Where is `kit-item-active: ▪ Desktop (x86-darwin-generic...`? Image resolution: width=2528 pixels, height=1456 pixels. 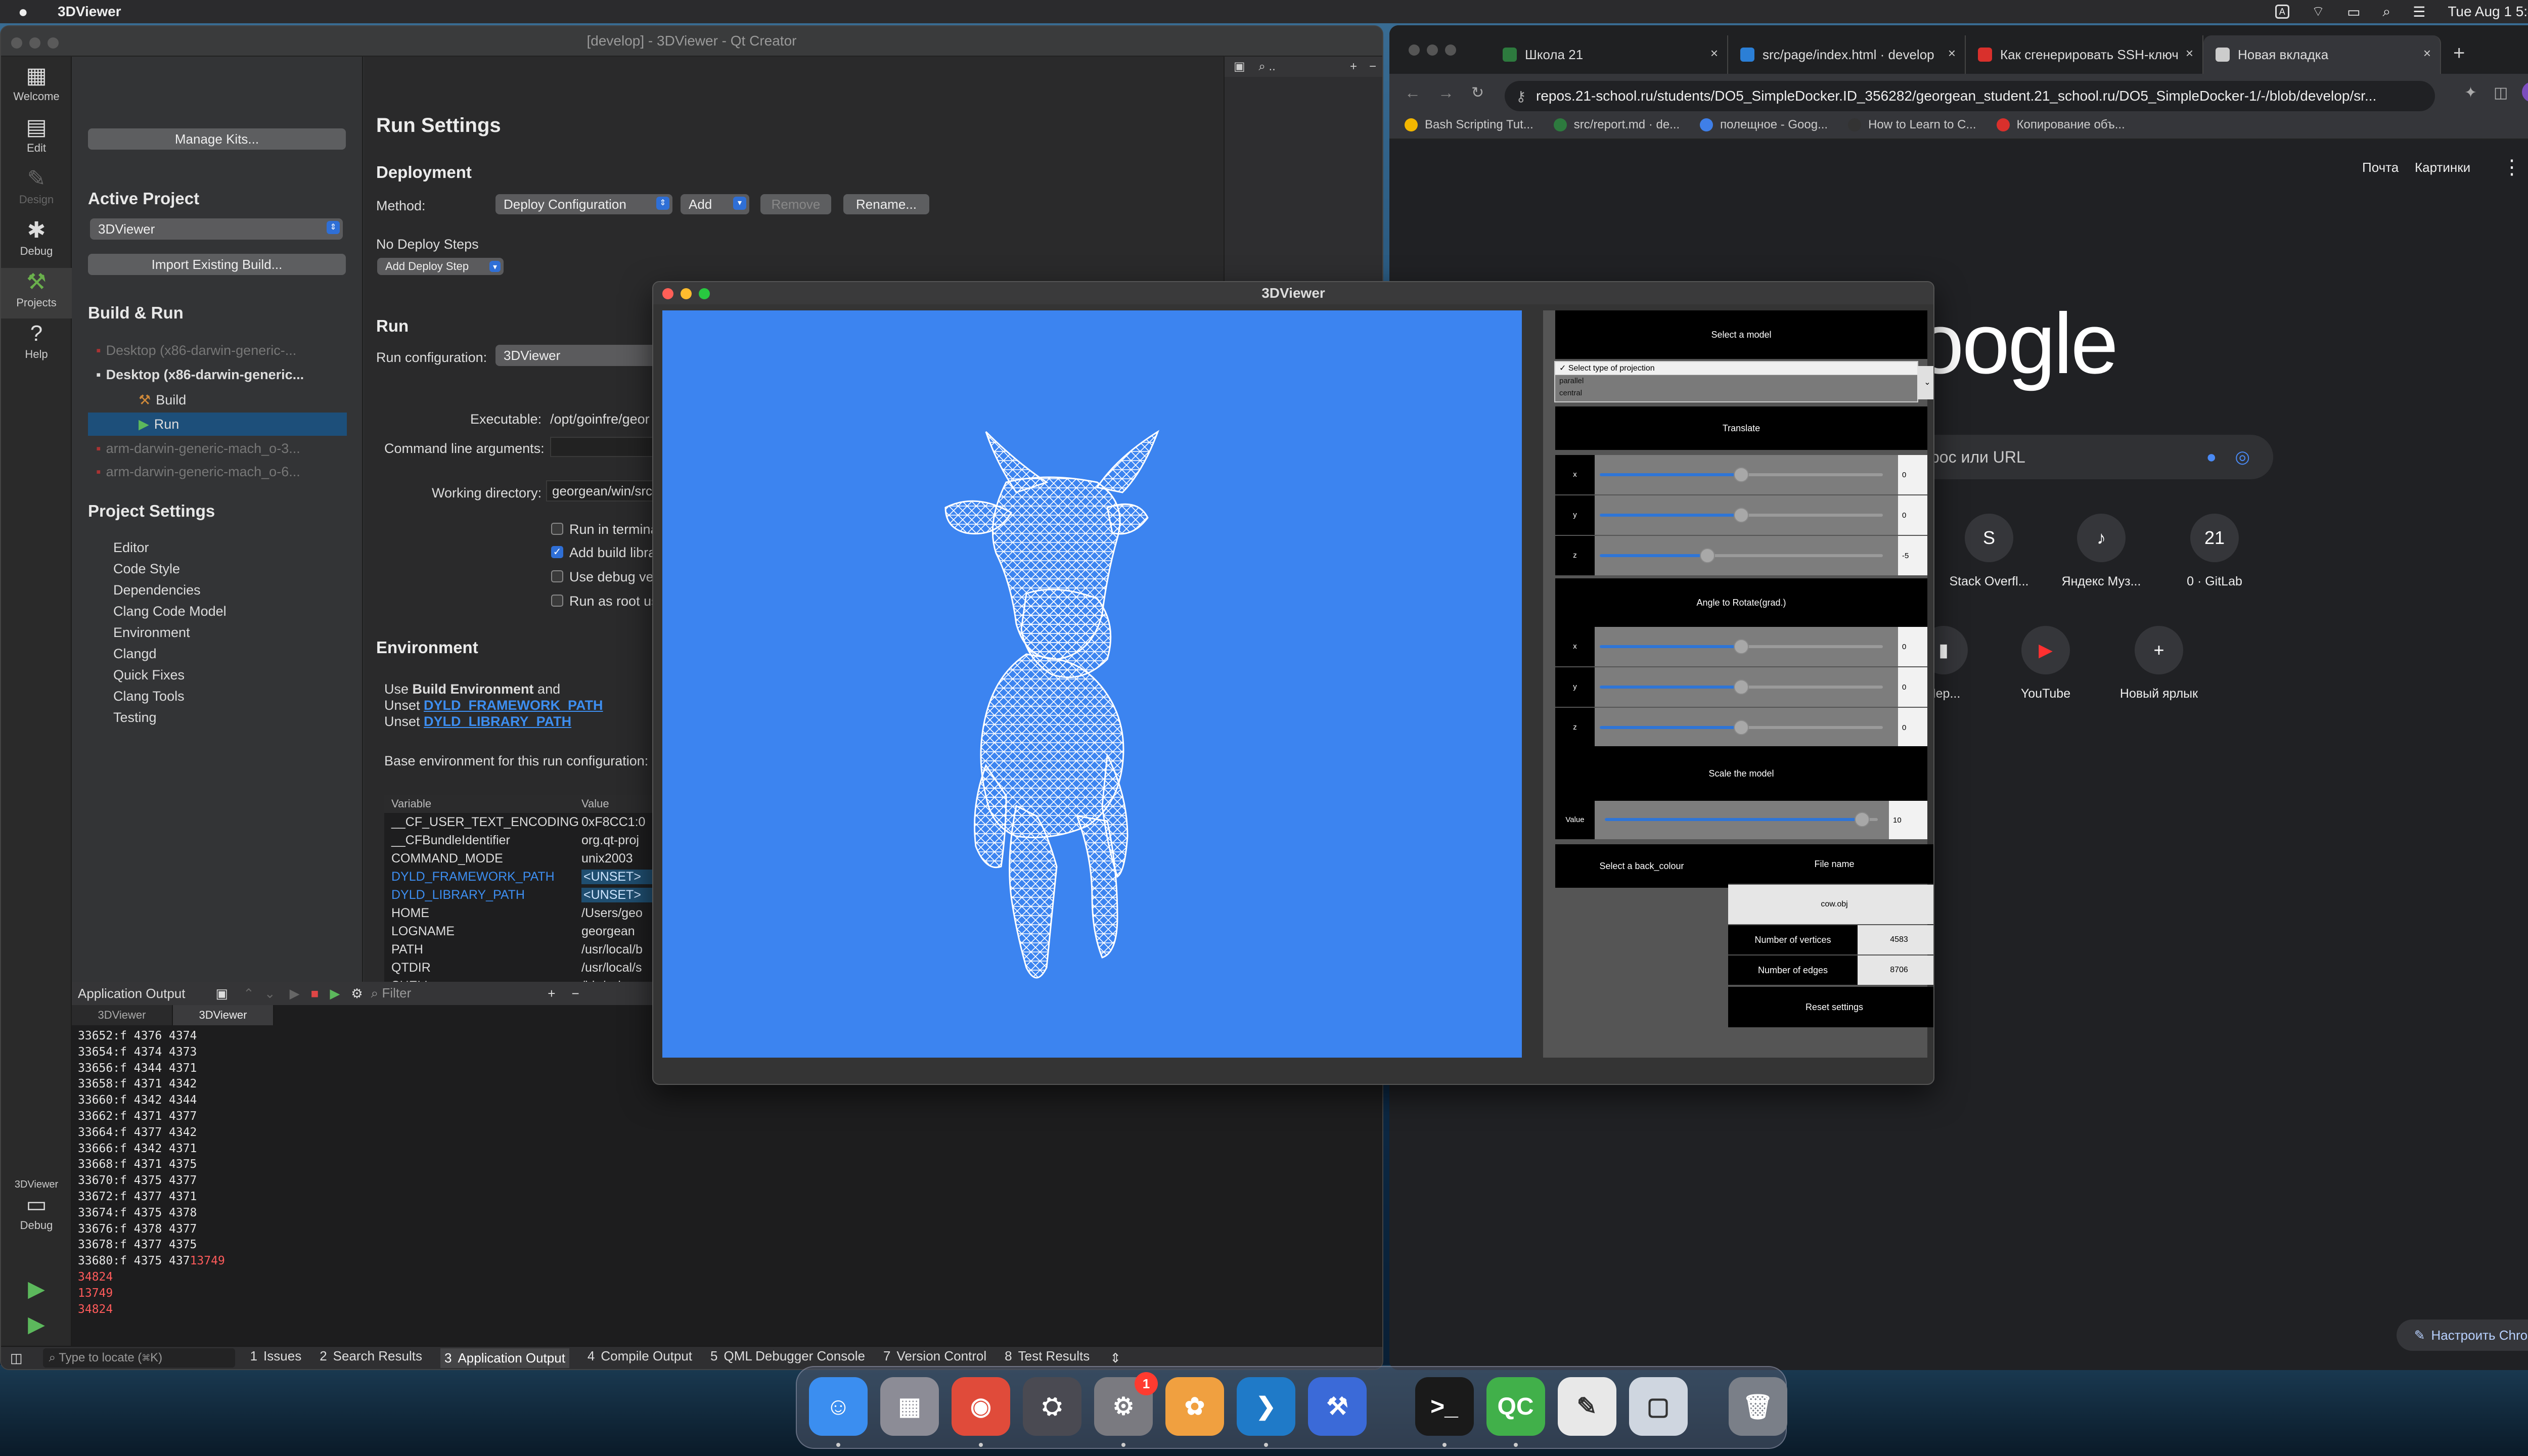 kit-item-active: ▪ Desktop (x86-darwin-generic... is located at coordinates (200, 375).